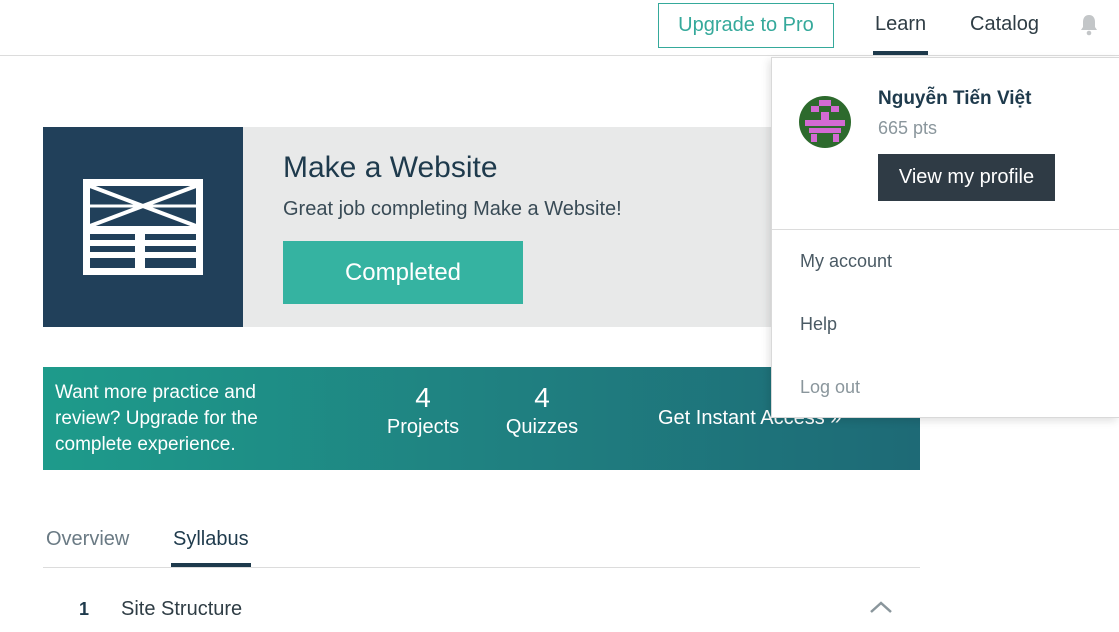 The width and height of the screenshot is (1119, 632). Describe the element at coordinates (955, 98) in the screenshot. I see `user-name: Nguyễn Tiến Việt` at that location.